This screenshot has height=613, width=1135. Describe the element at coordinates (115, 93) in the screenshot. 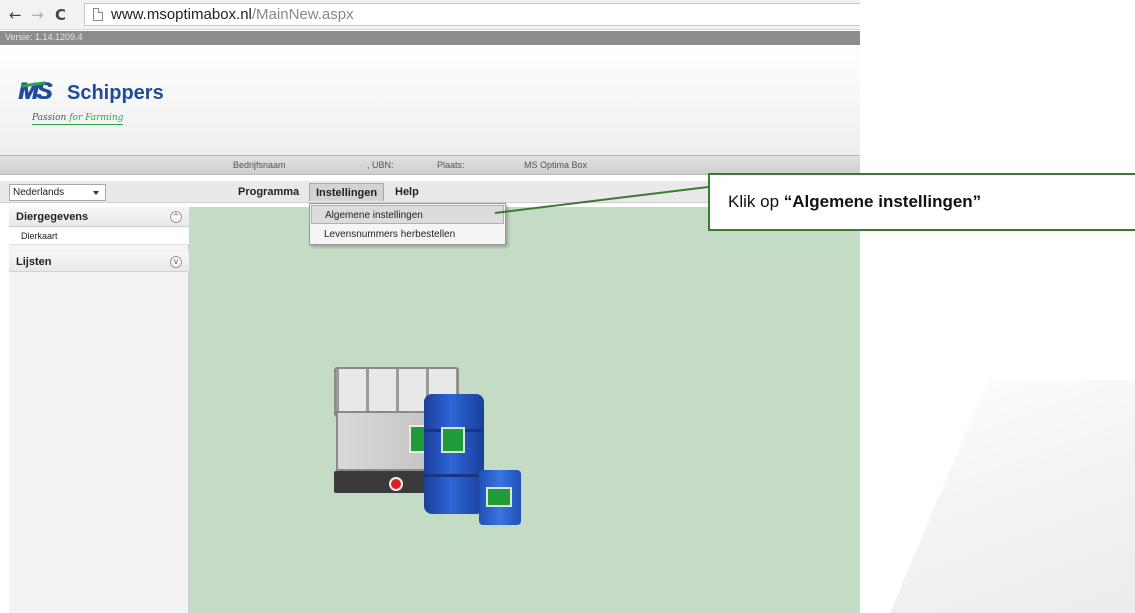

I see `logo-name: Schippers` at that location.